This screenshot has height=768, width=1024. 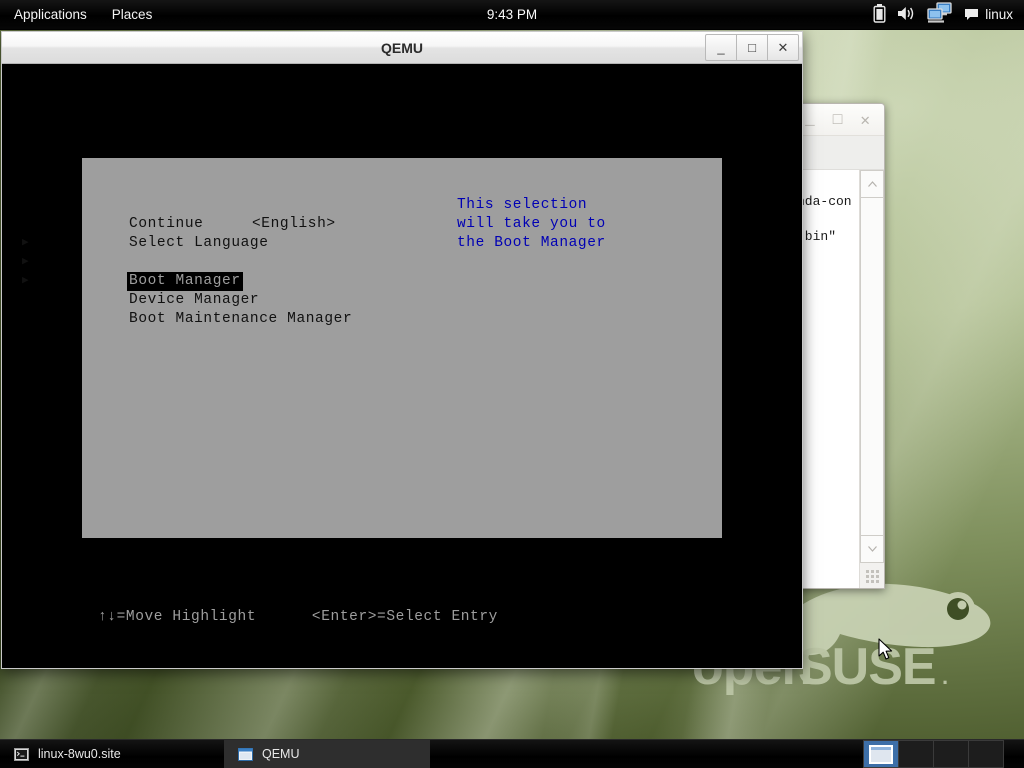 I want to click on workspace-window-thumb, so click(x=881, y=754).